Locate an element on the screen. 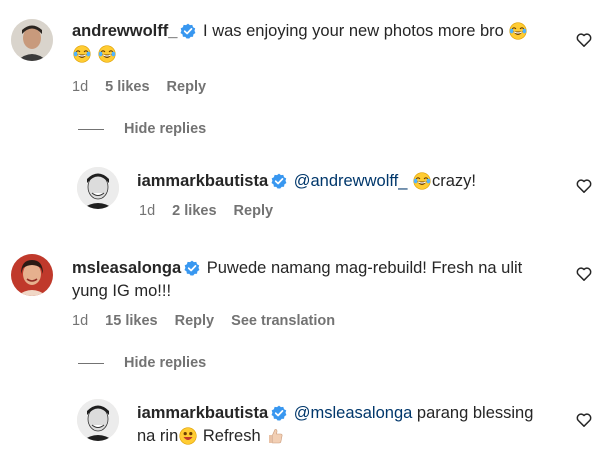 The width and height of the screenshot is (600, 460). comment-meta: 1d 2 likes Reply is located at coordinates (212, 211).